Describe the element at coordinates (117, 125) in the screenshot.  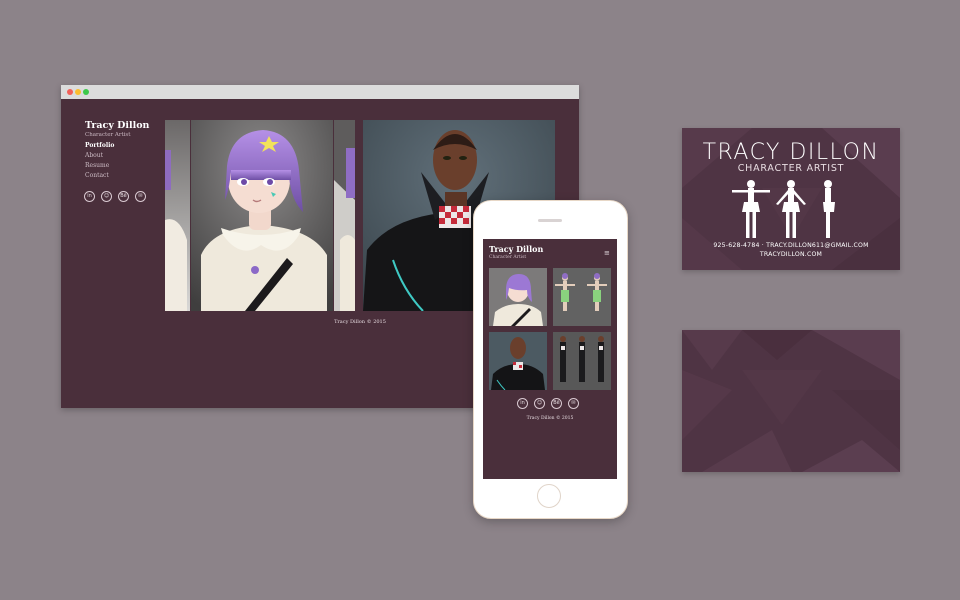
I see `site-title: Tracy Dillon` at that location.